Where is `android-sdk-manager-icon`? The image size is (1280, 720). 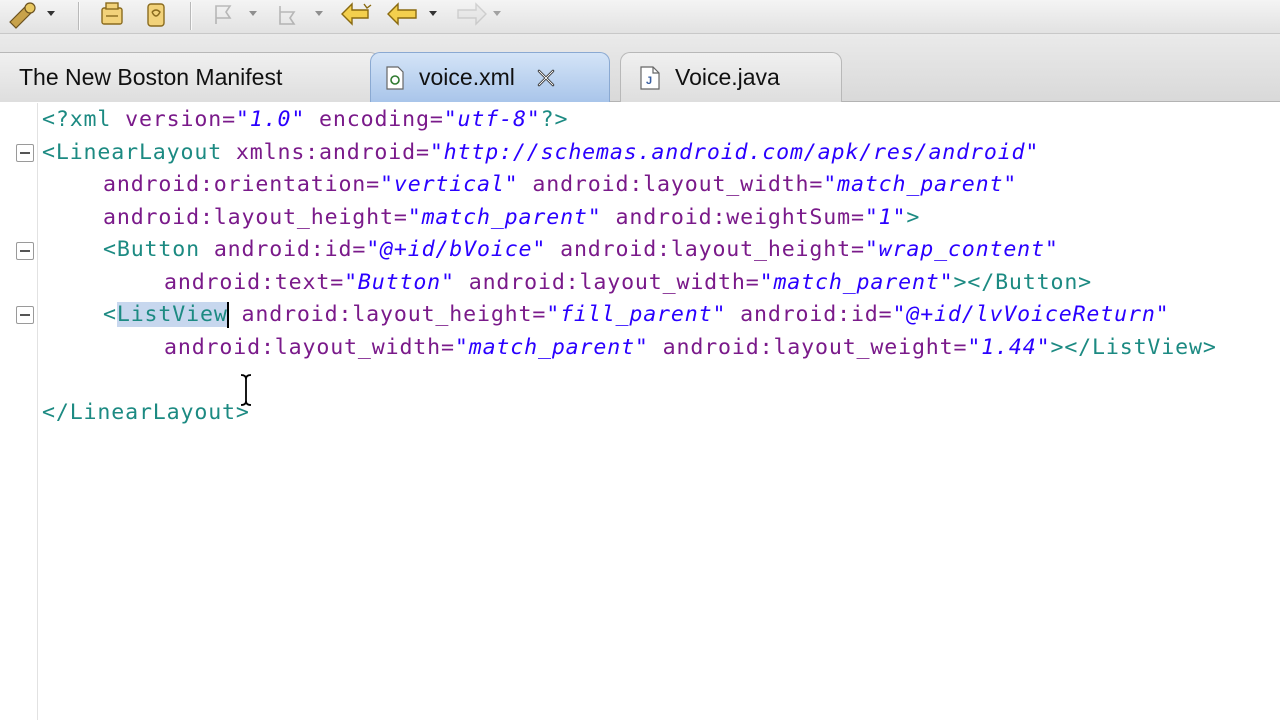 android-sdk-manager-icon is located at coordinates (113, 15).